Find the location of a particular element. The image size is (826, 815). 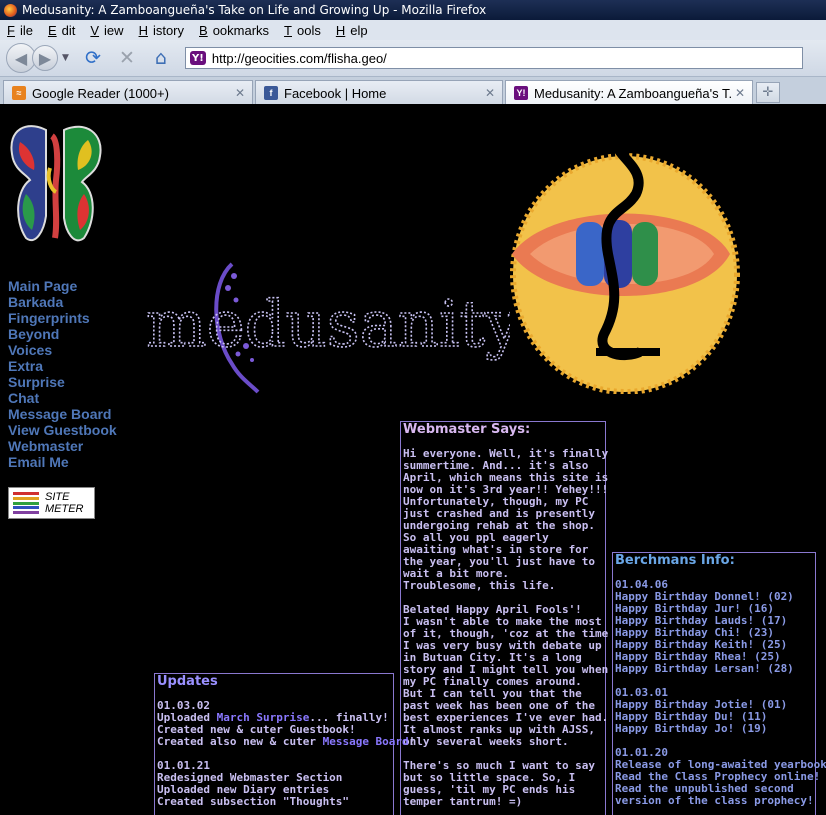

updates-title: Updates is located at coordinates (187, 681).